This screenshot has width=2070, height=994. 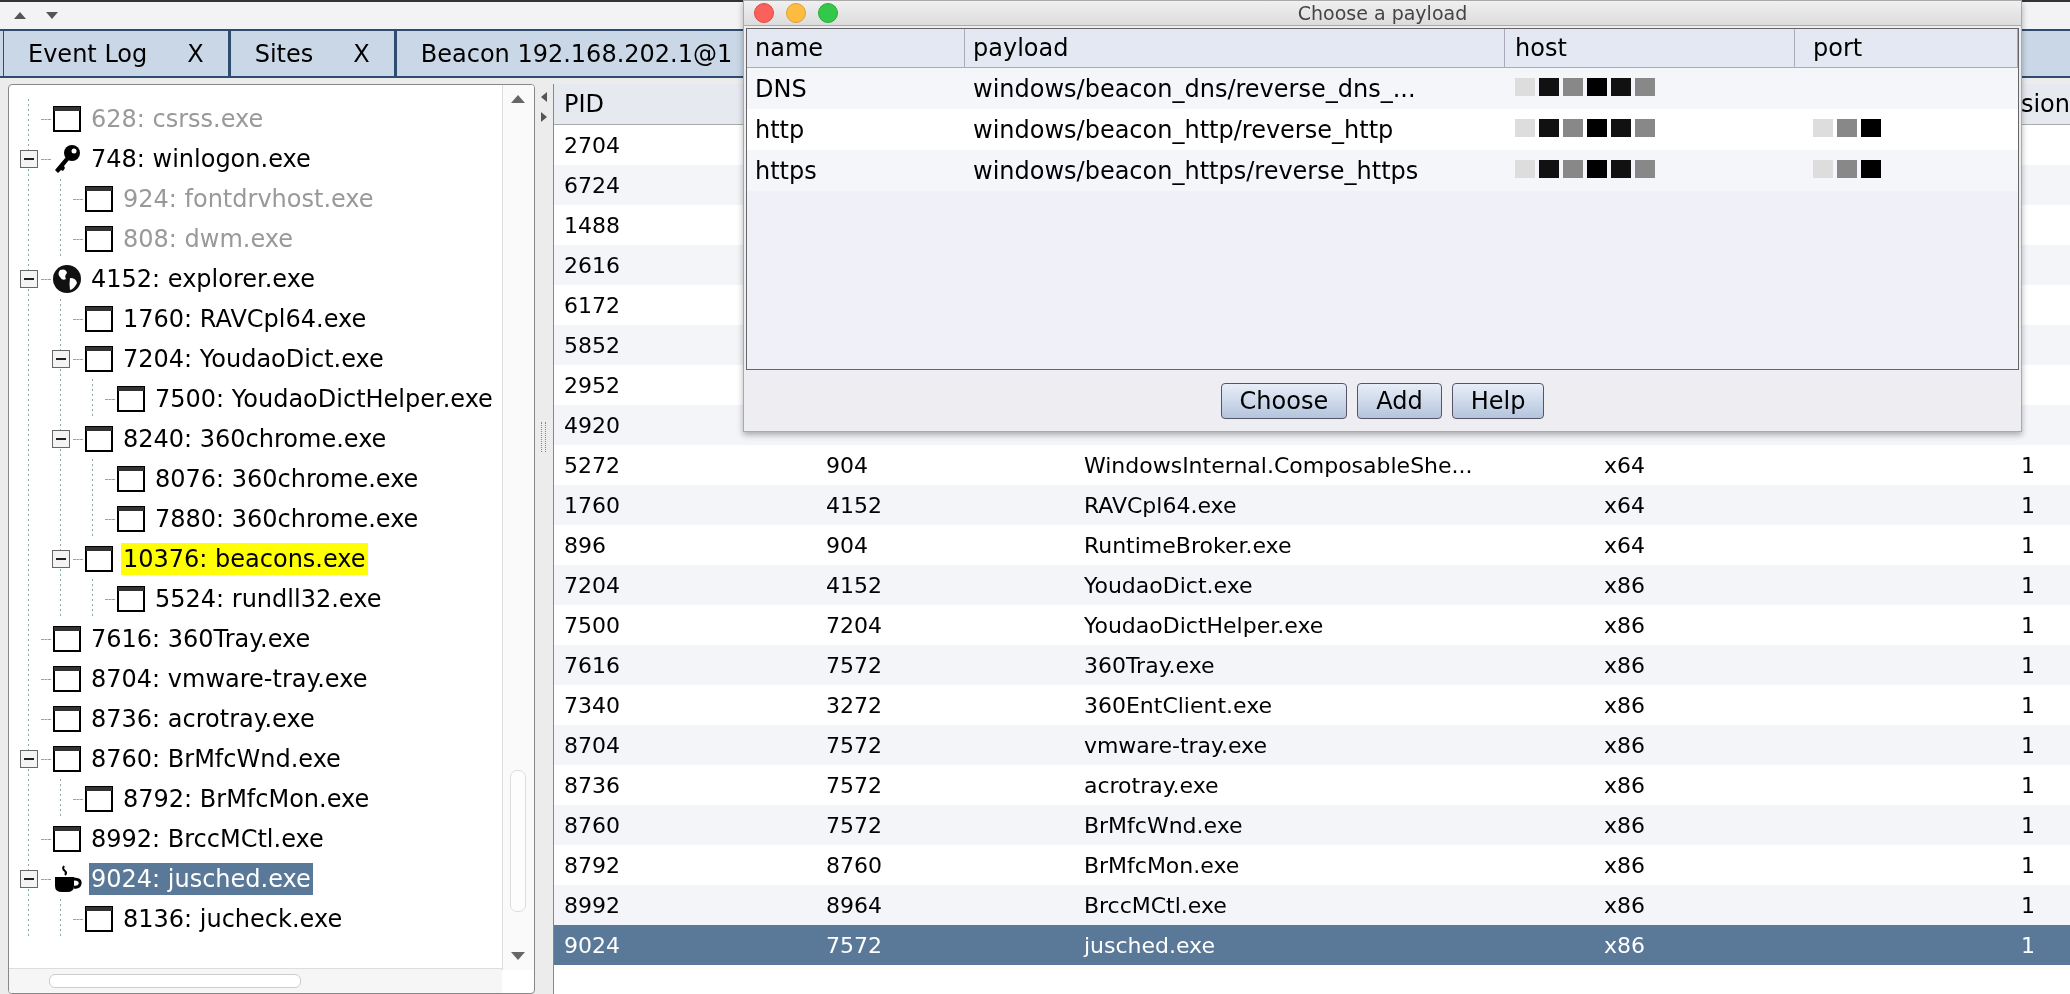 I want to click on zoom-button, so click(x=828, y=13).